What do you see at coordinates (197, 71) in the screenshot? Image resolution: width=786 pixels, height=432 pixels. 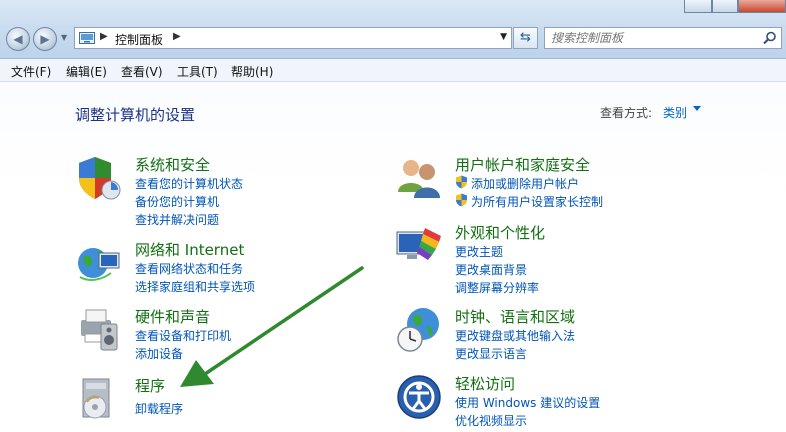 I see `menu-tools: 工具(T)` at bounding box center [197, 71].